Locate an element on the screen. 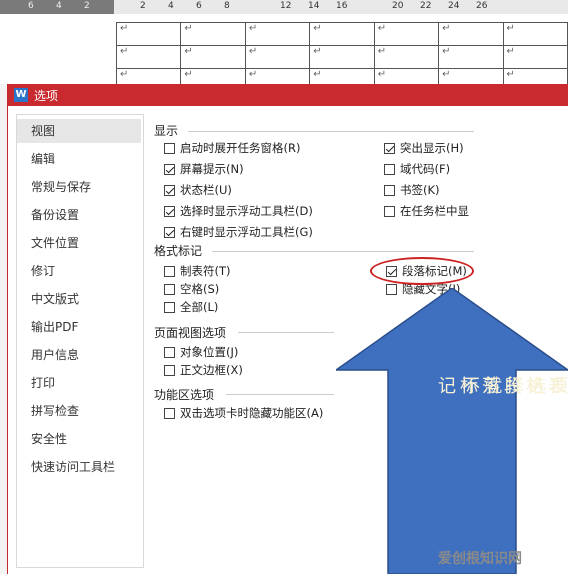 This screenshot has height=574, width=568. option-checkbox-row: 正文边框(X) is located at coordinates (203, 370).